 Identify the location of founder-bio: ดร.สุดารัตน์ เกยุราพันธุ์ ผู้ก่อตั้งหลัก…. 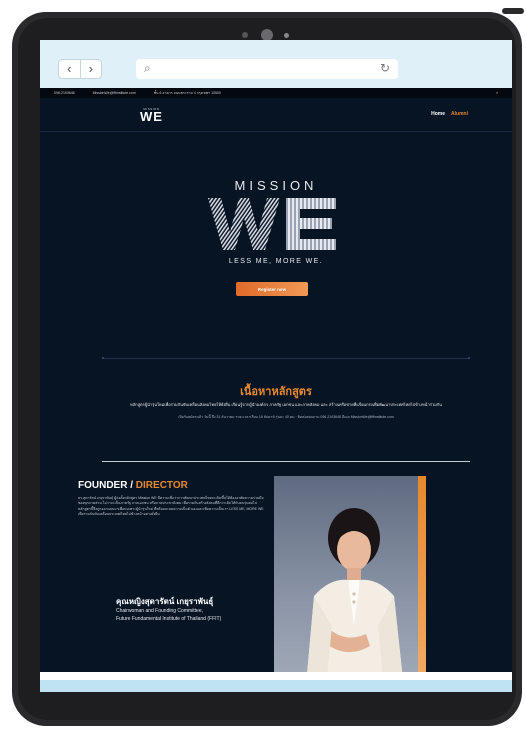
(171, 506).